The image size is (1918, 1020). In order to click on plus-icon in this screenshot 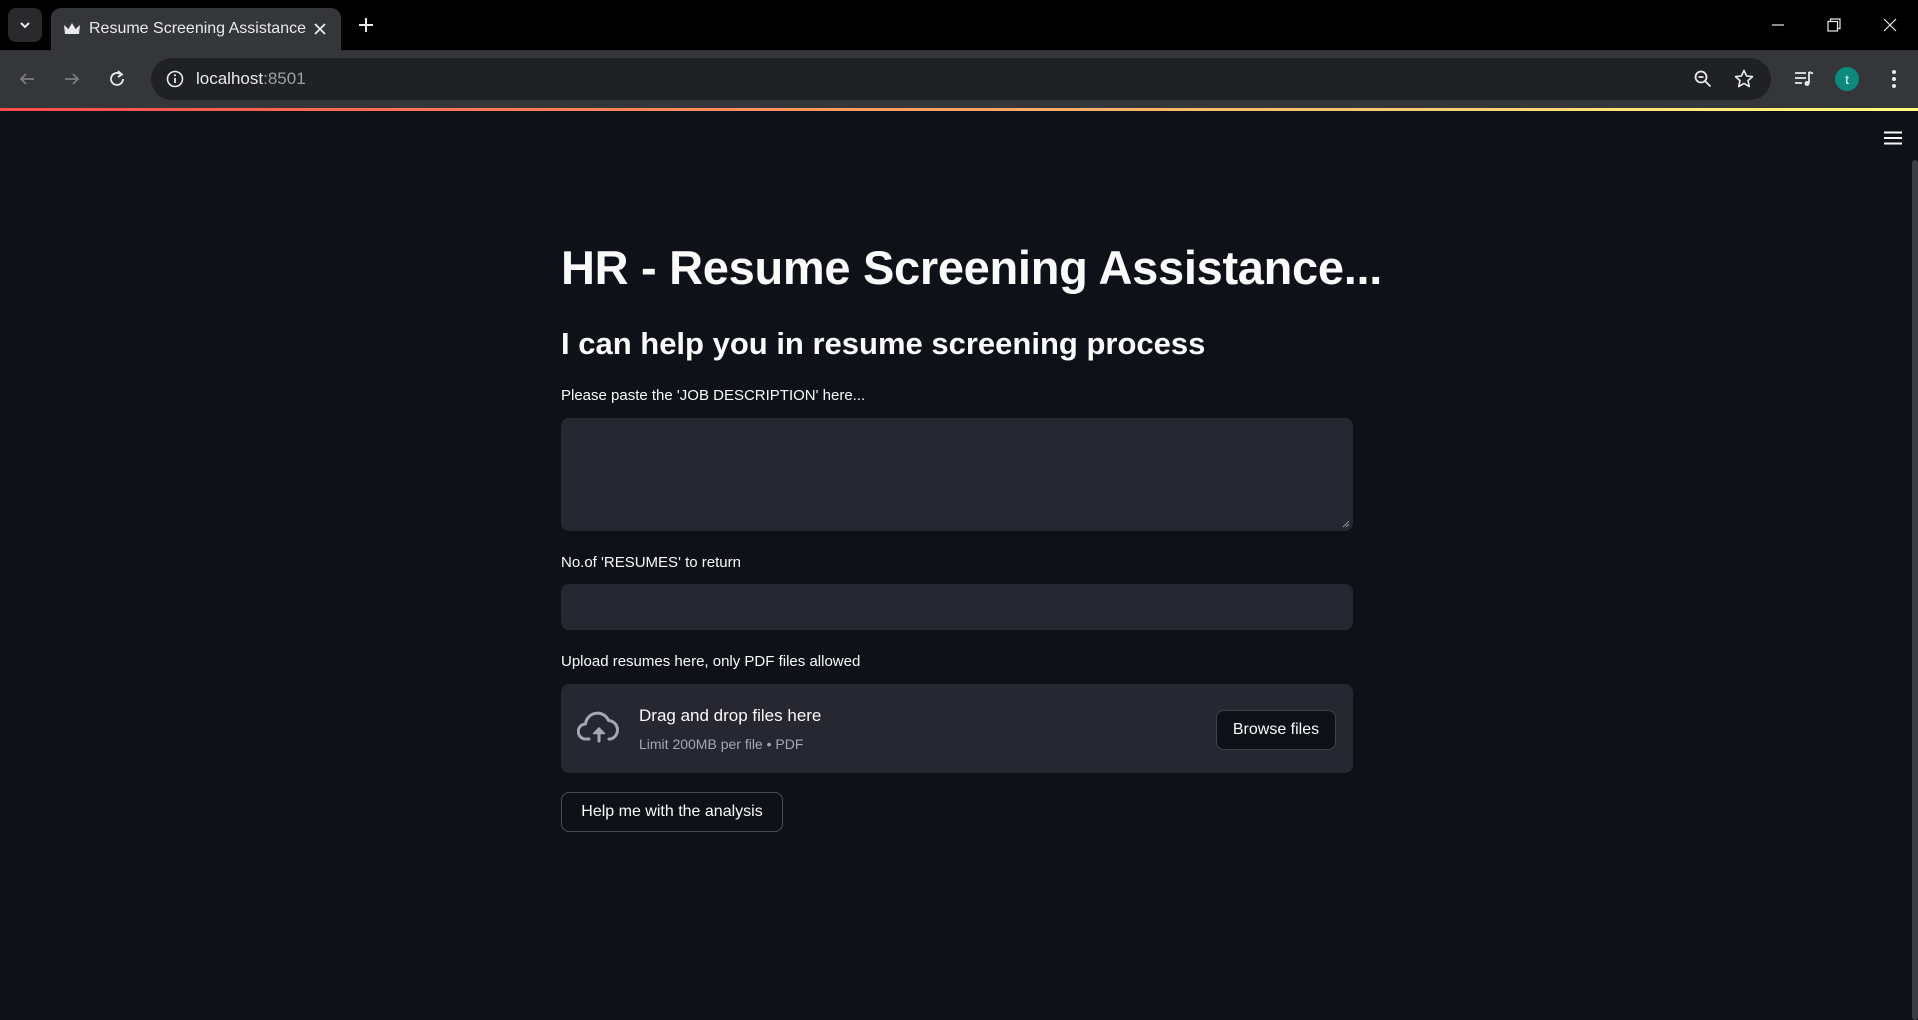, I will do `click(366, 25)`.